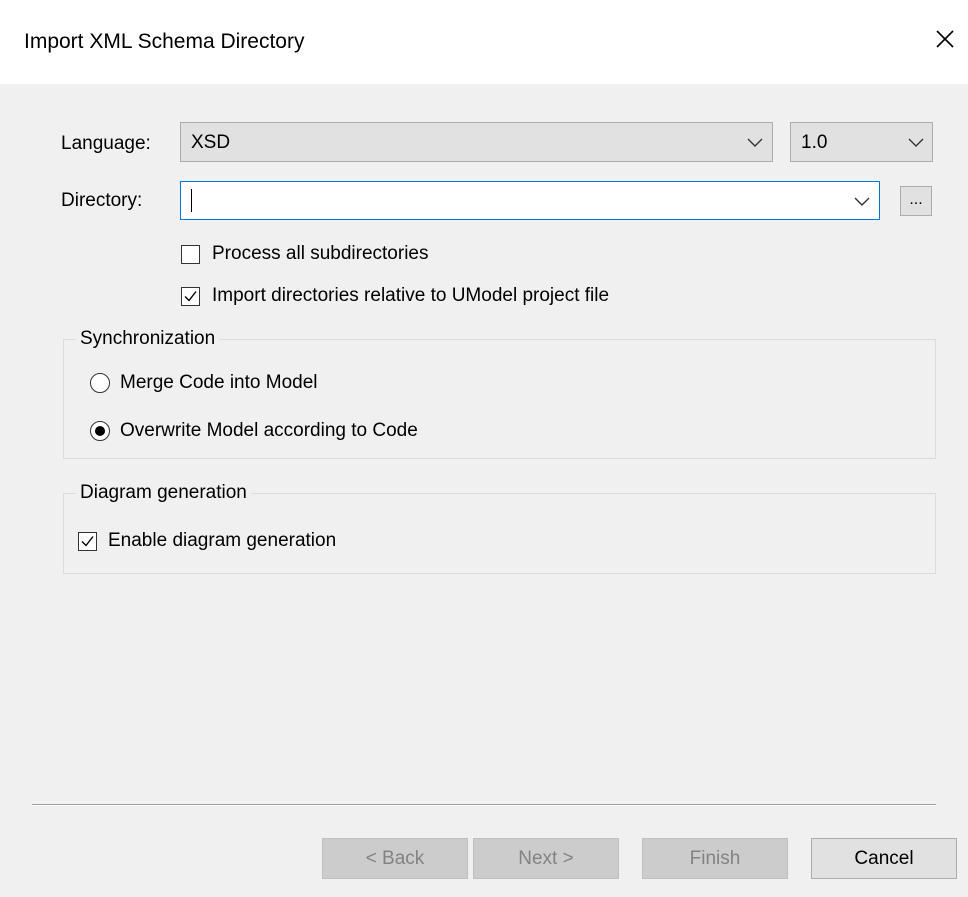  Describe the element at coordinates (269, 430) in the screenshot. I see `overwrite-model-label: Overwrite Model according to Code` at that location.